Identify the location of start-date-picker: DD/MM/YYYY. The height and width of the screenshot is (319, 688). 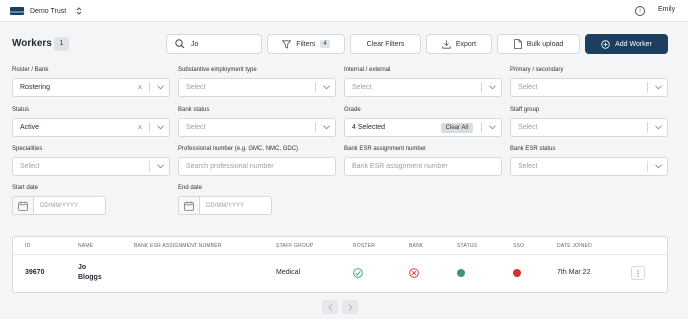
(59, 205).